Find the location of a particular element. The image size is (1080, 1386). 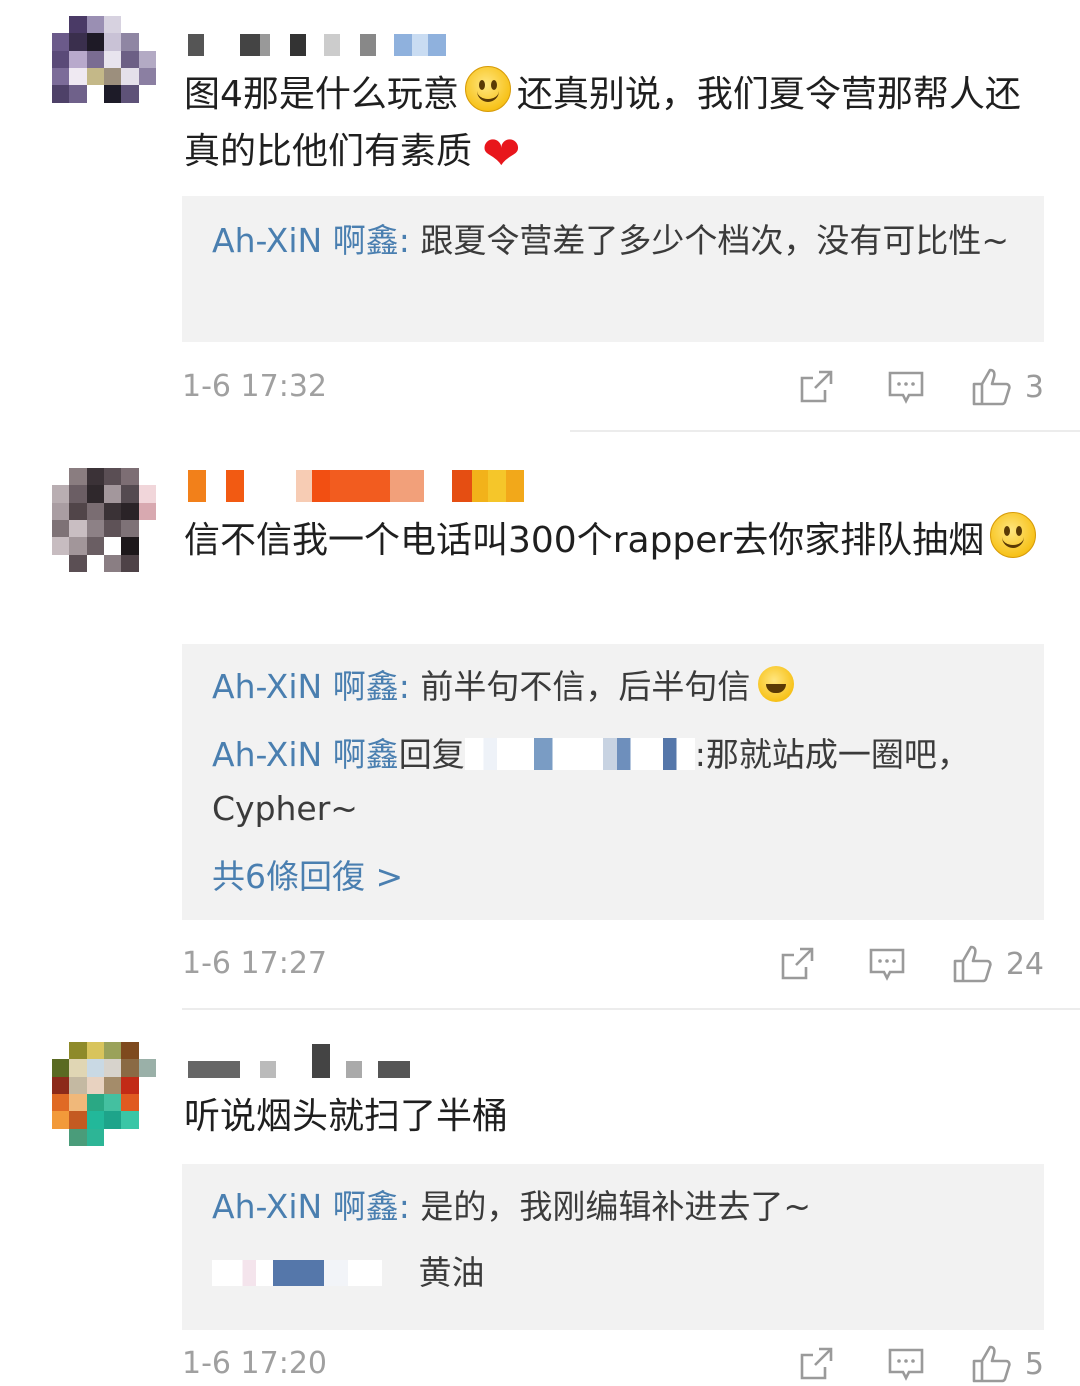

reply-box: Ah-XiN 啊鑫: 是的，我刚编辑补进去了~ 黄油 is located at coordinates (613, 1247).